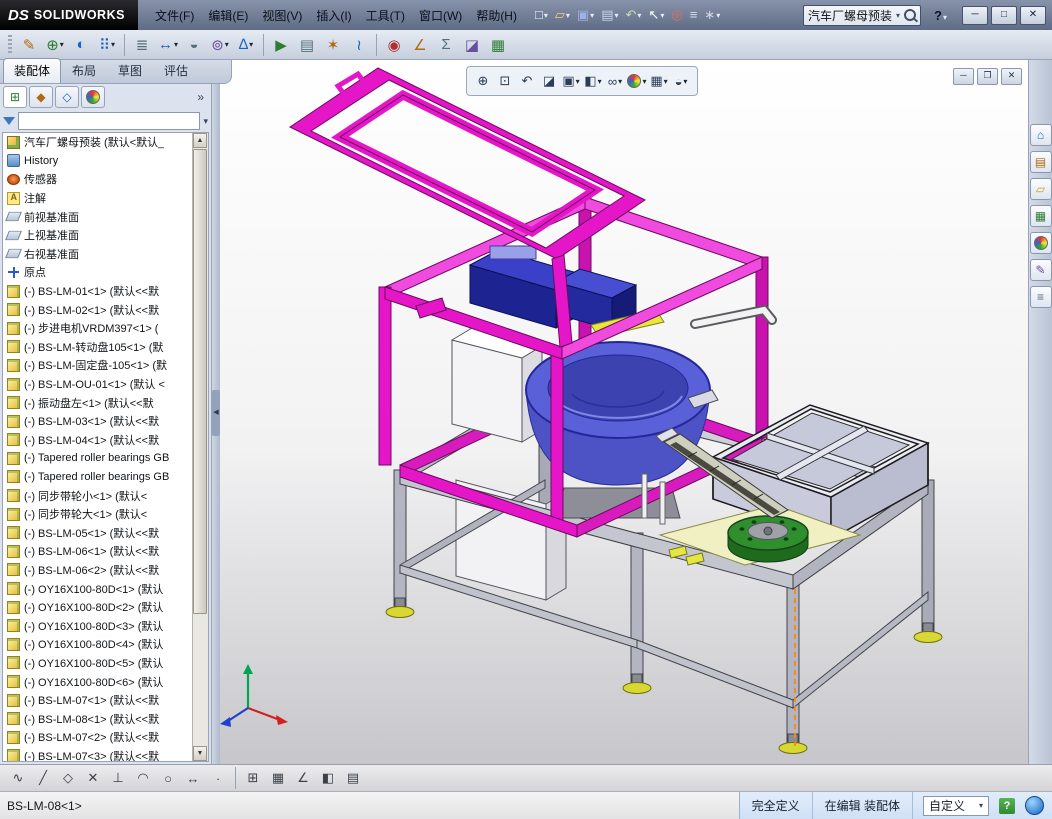  Describe the element at coordinates (1033, 15) in the screenshot. I see `close-button: ✕` at that location.